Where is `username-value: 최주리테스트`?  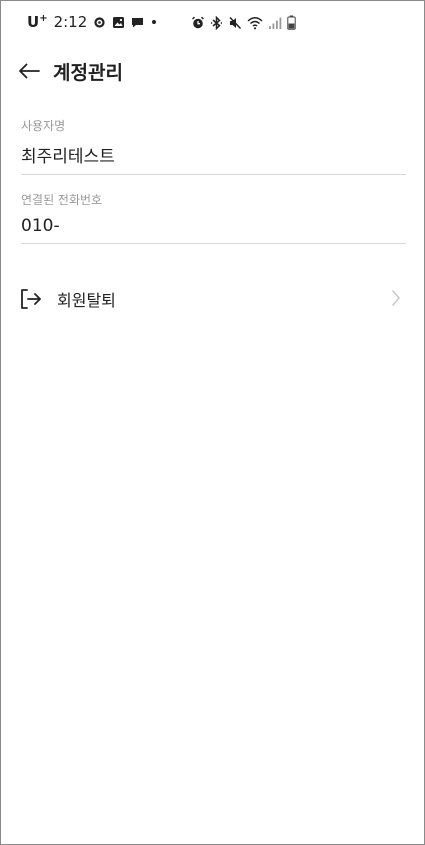
username-value: 최주리테스트 is located at coordinates (68, 157).